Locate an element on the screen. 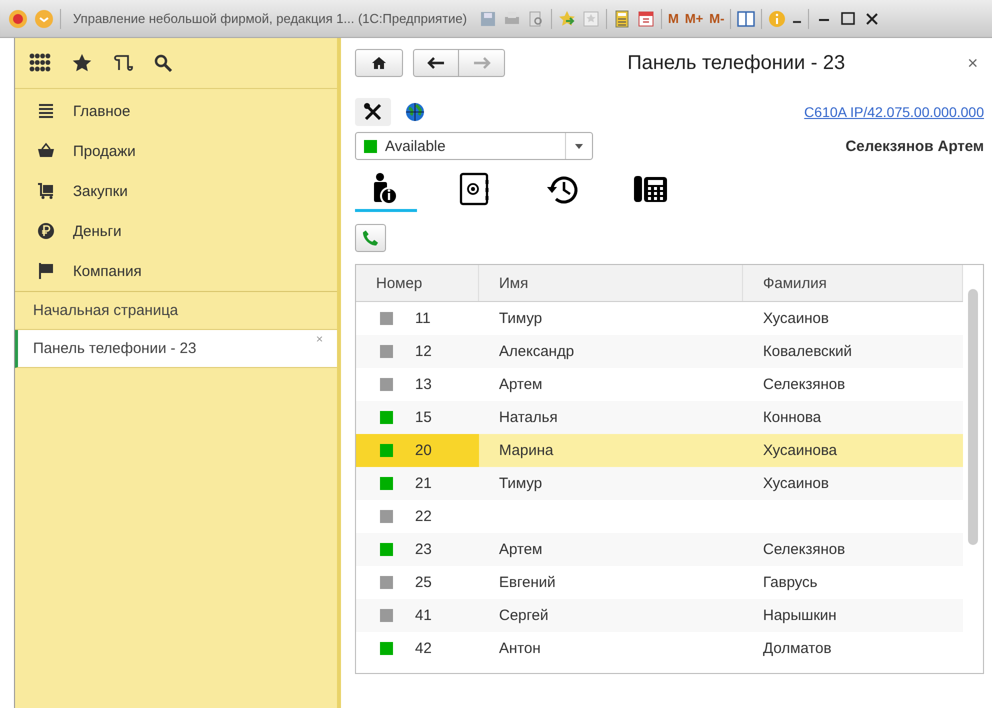 The image size is (992, 708). table-cell: 21 is located at coordinates (423, 483).